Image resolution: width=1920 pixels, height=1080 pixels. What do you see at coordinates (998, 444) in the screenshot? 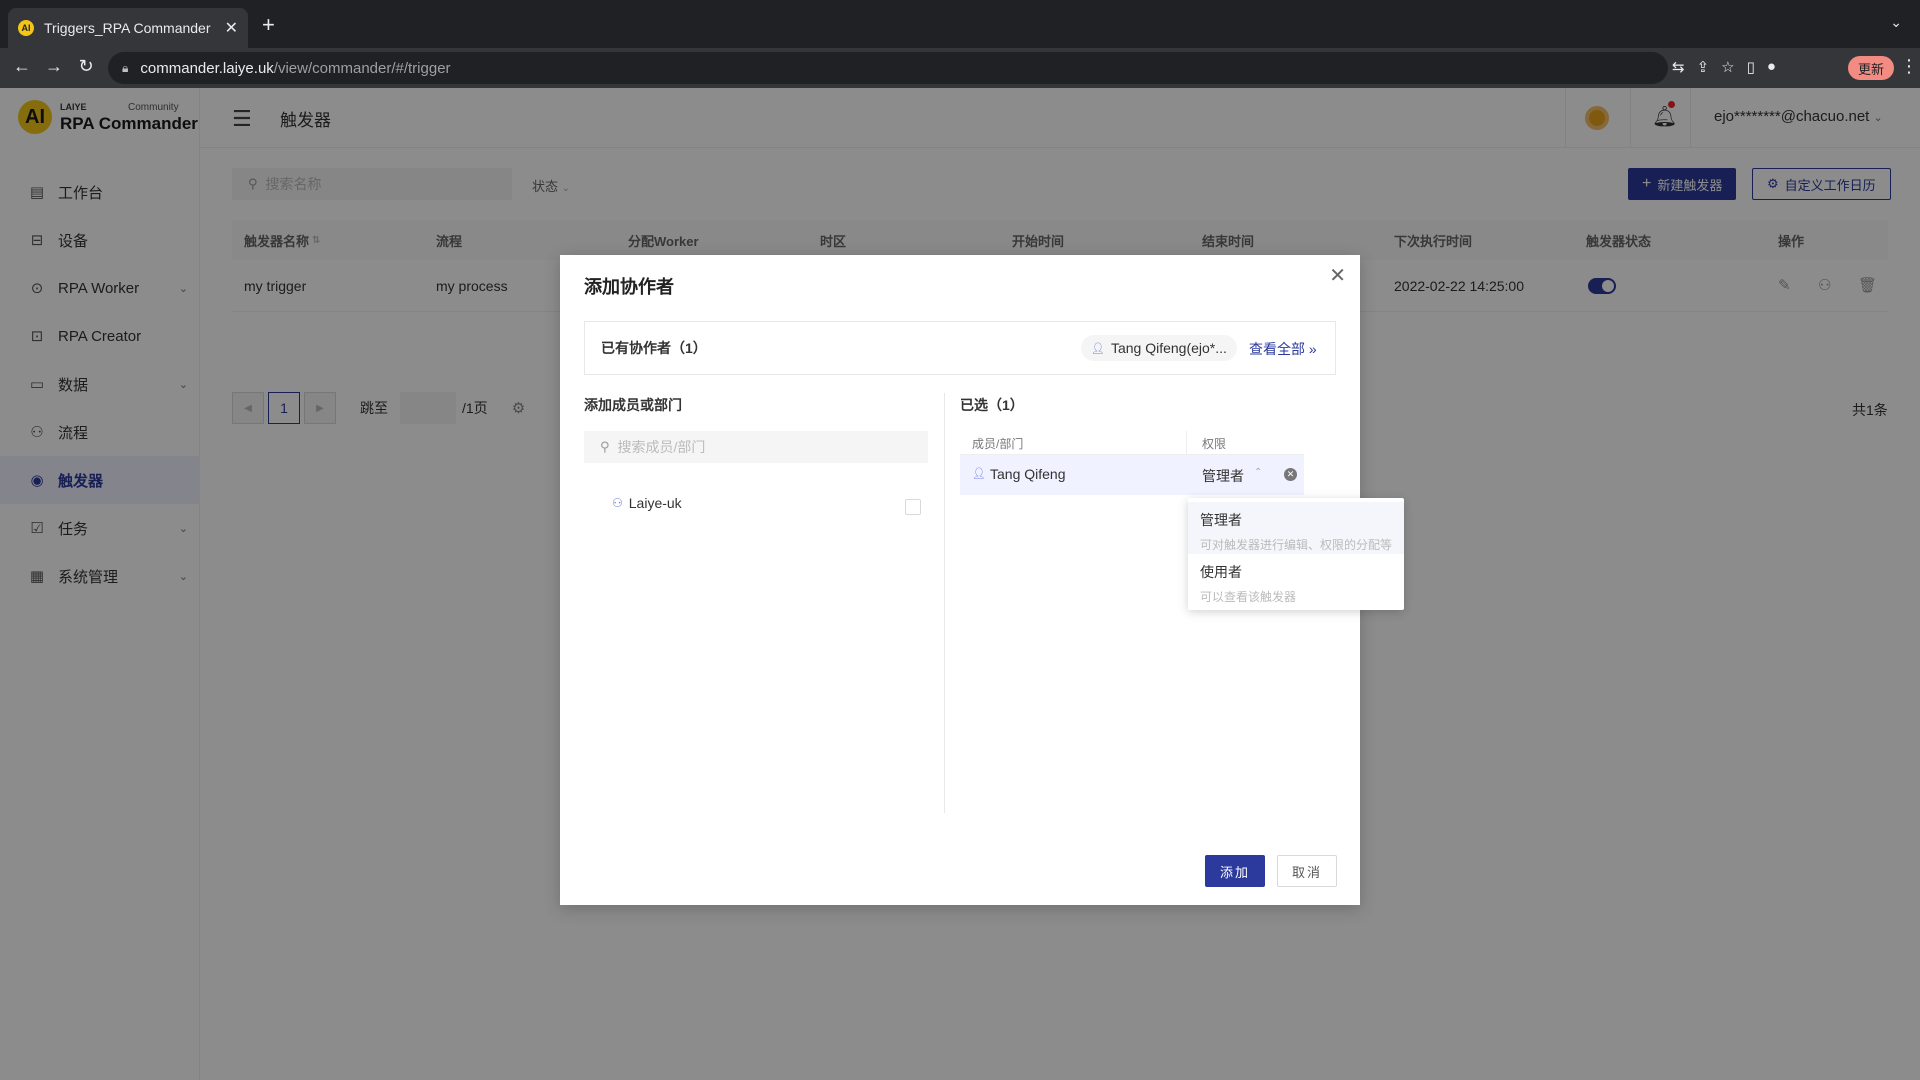
I see `column-header: 成员/部门` at bounding box center [998, 444].